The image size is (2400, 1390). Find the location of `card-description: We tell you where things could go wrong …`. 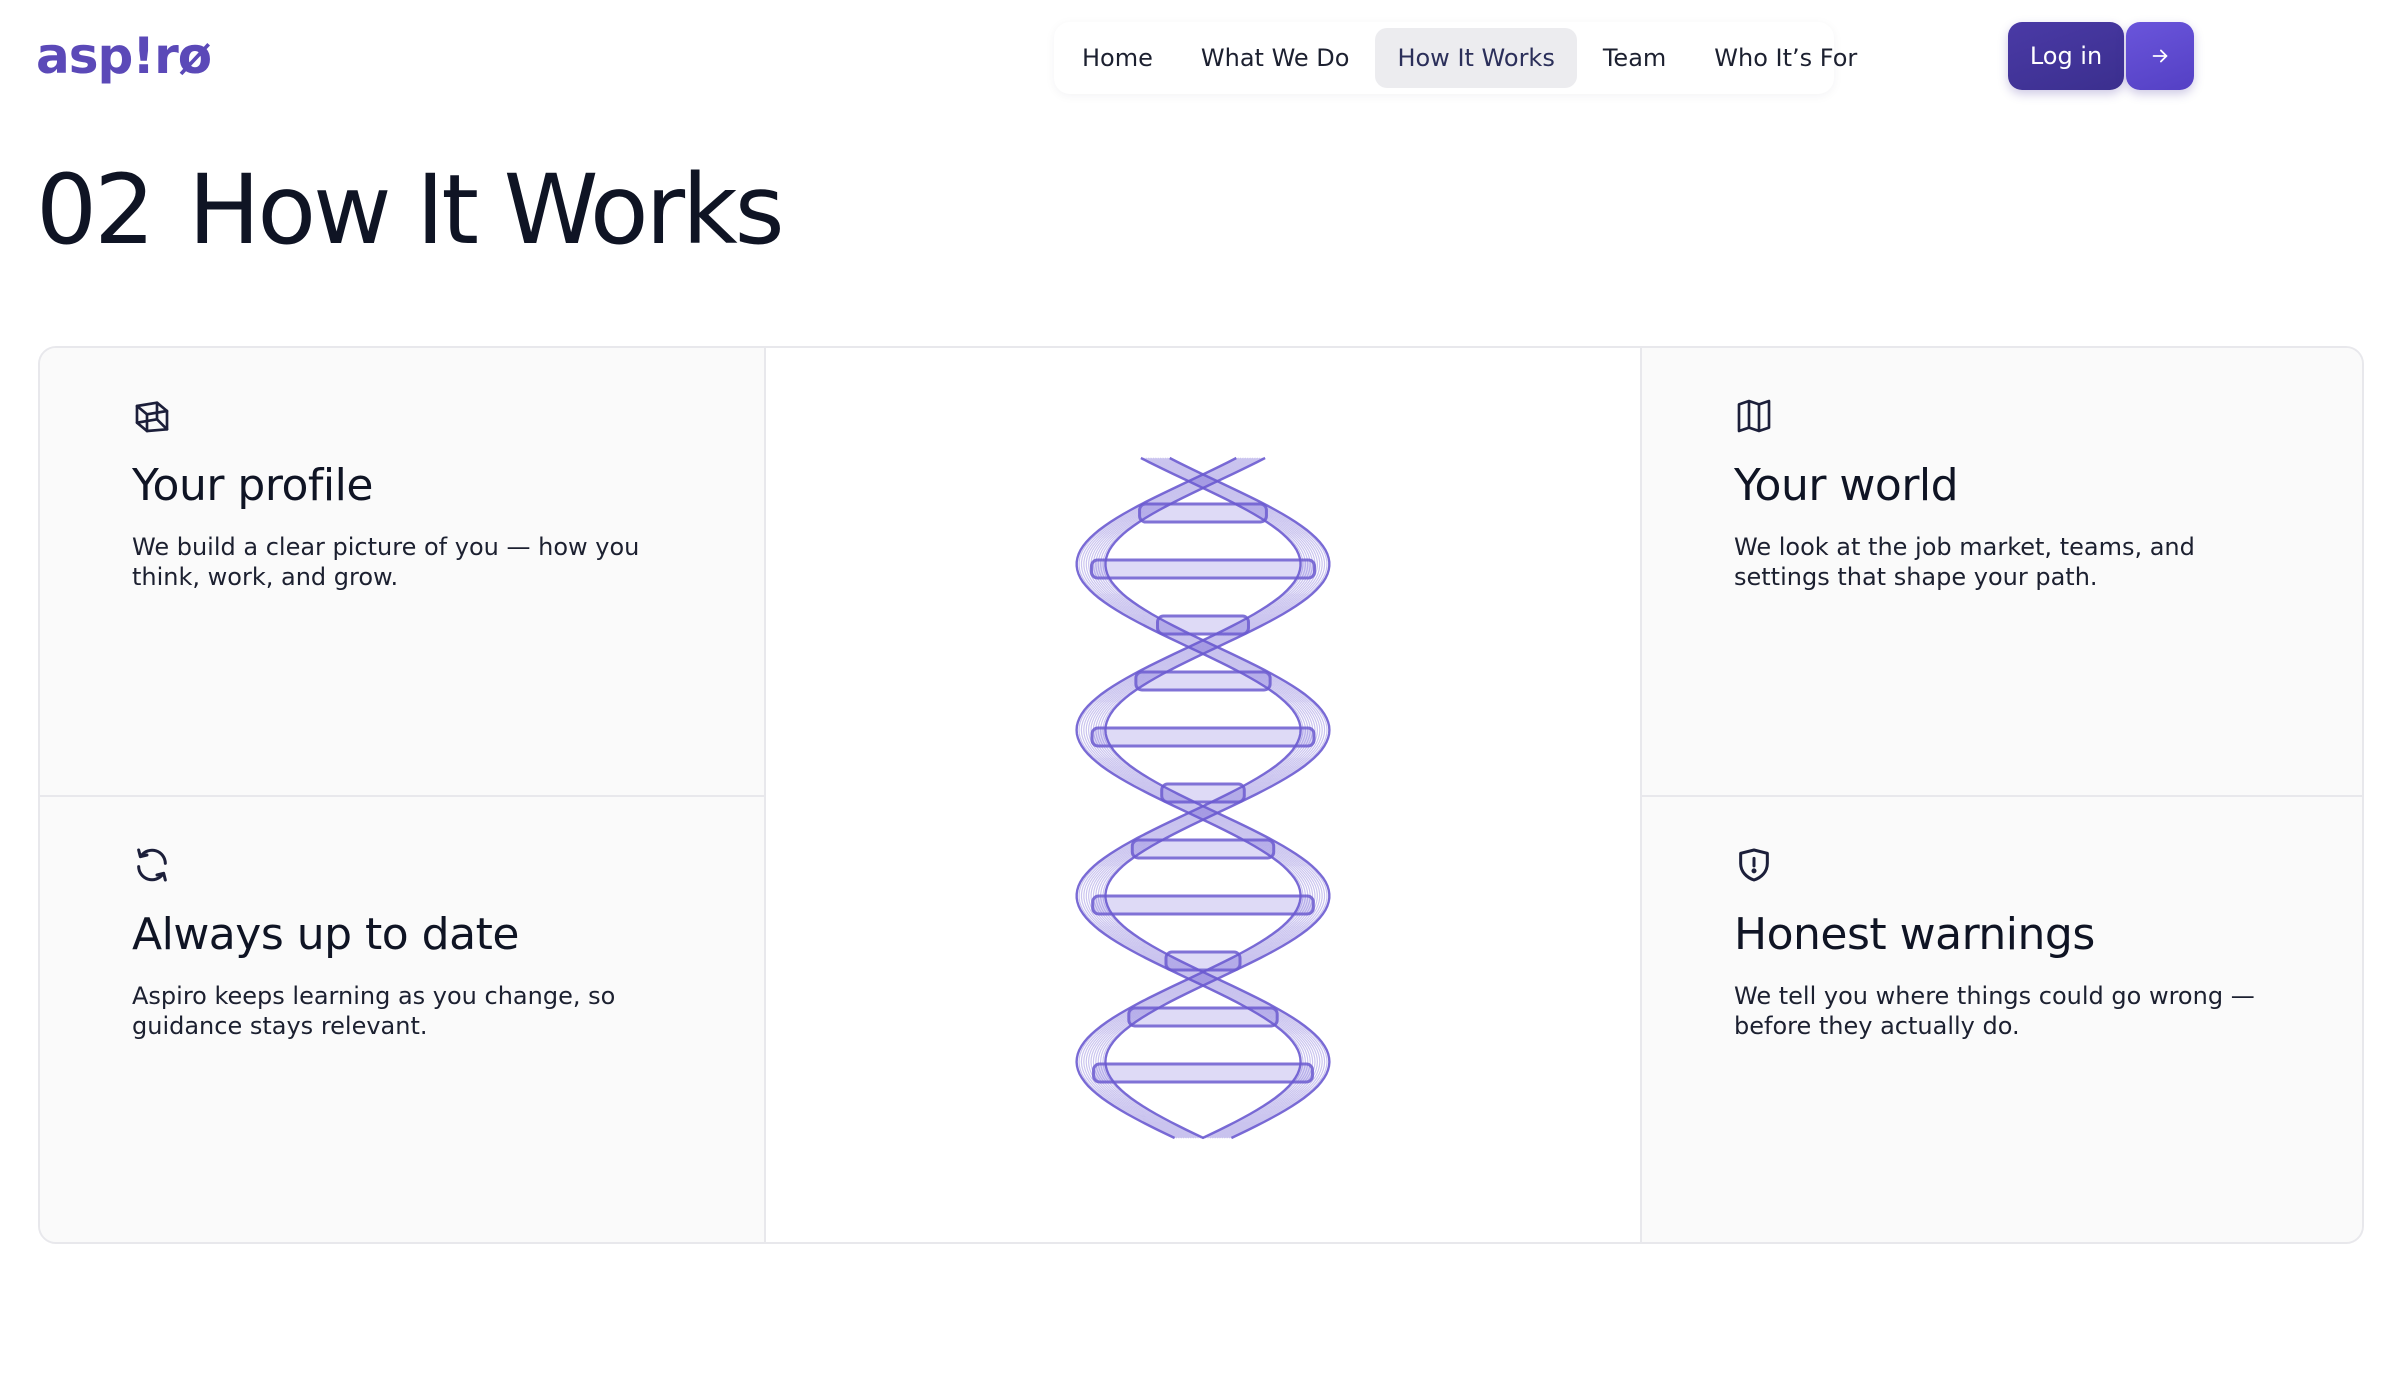

card-description: We tell you where things could go wrong … is located at coordinates (1994, 1011).